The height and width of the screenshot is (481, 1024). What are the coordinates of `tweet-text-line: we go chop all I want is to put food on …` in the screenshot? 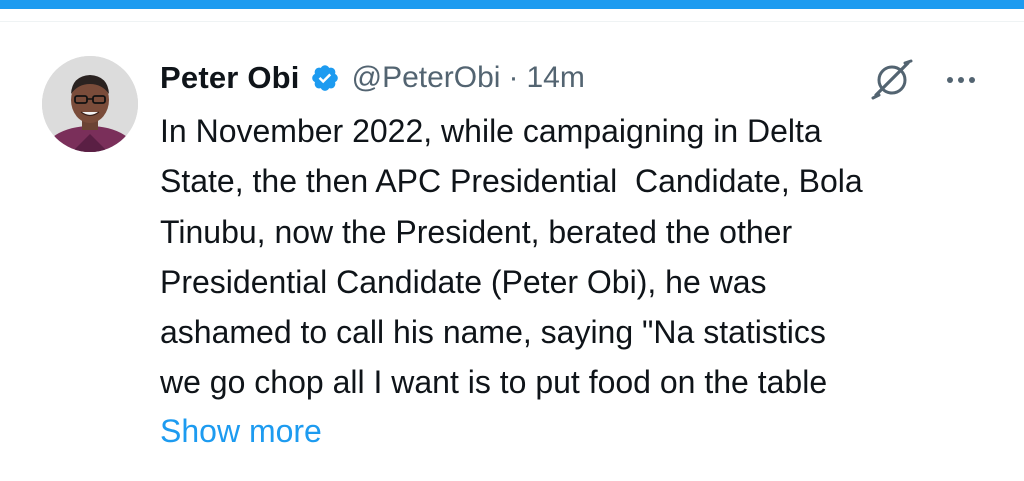 It's located at (494, 382).